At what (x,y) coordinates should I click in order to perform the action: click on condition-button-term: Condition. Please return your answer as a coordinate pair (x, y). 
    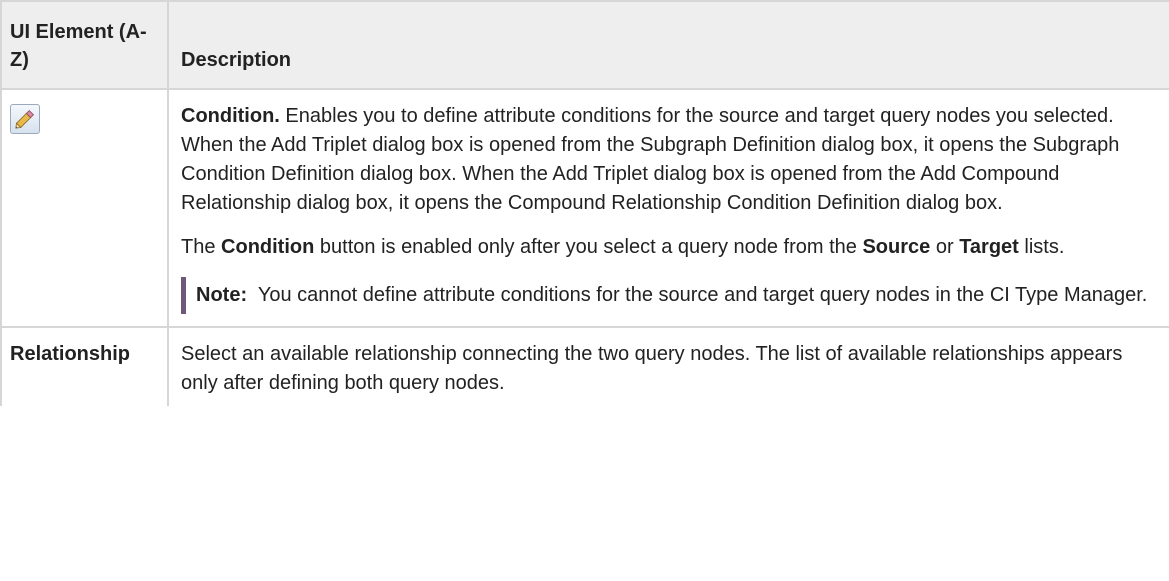
    Looking at the image, I should click on (268, 247).